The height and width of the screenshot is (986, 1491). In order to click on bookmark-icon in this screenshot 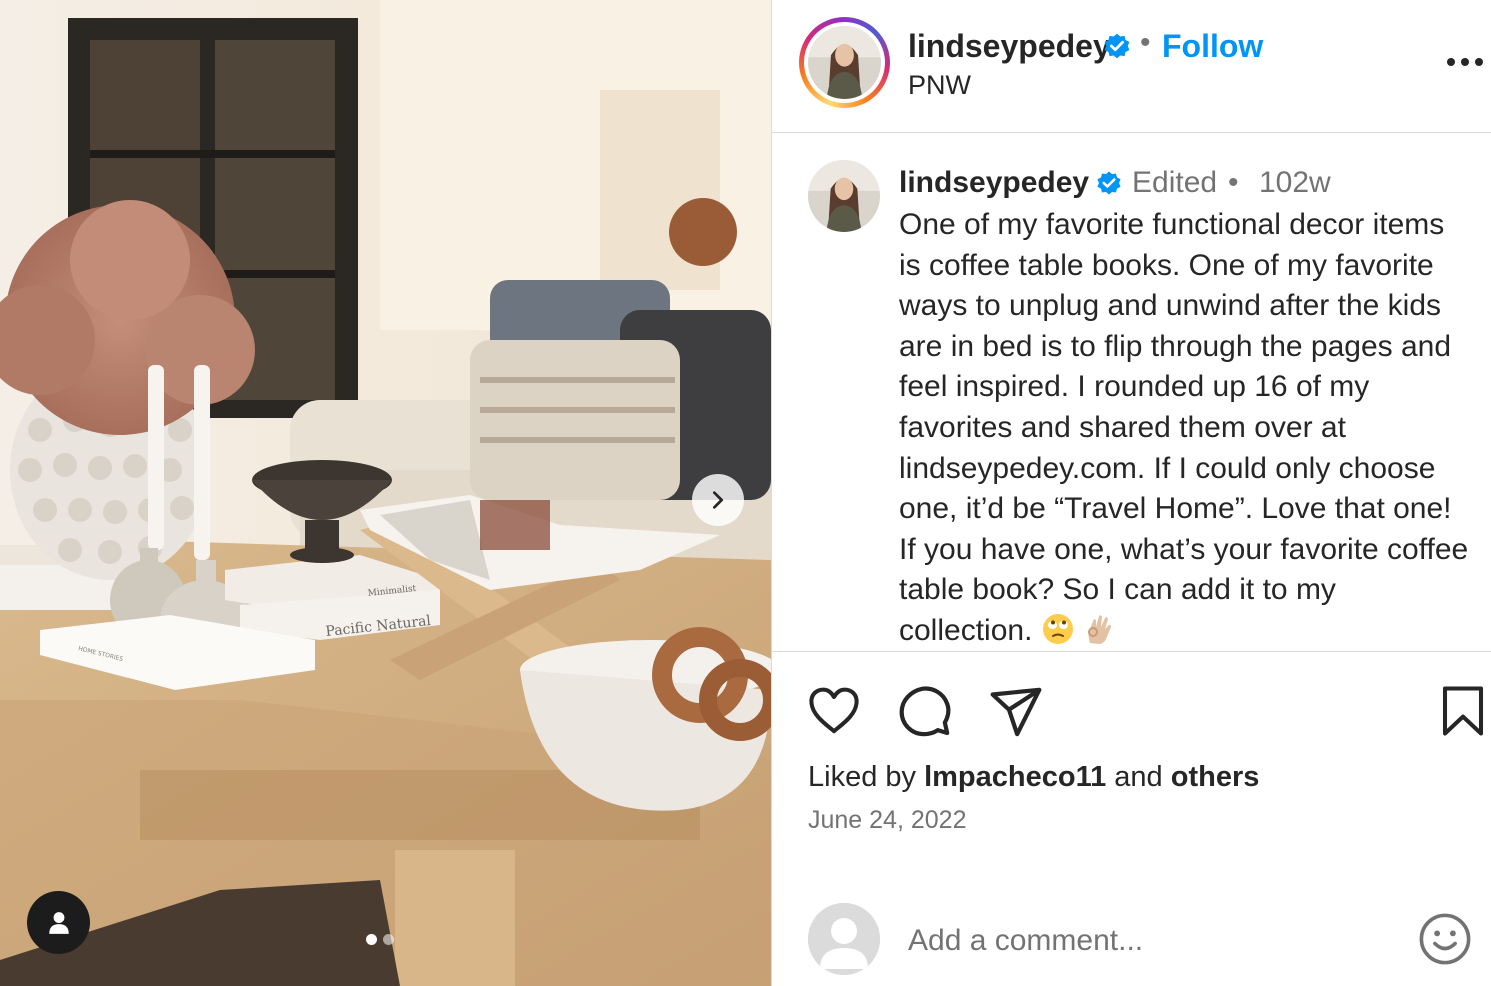, I will do `click(1463, 711)`.